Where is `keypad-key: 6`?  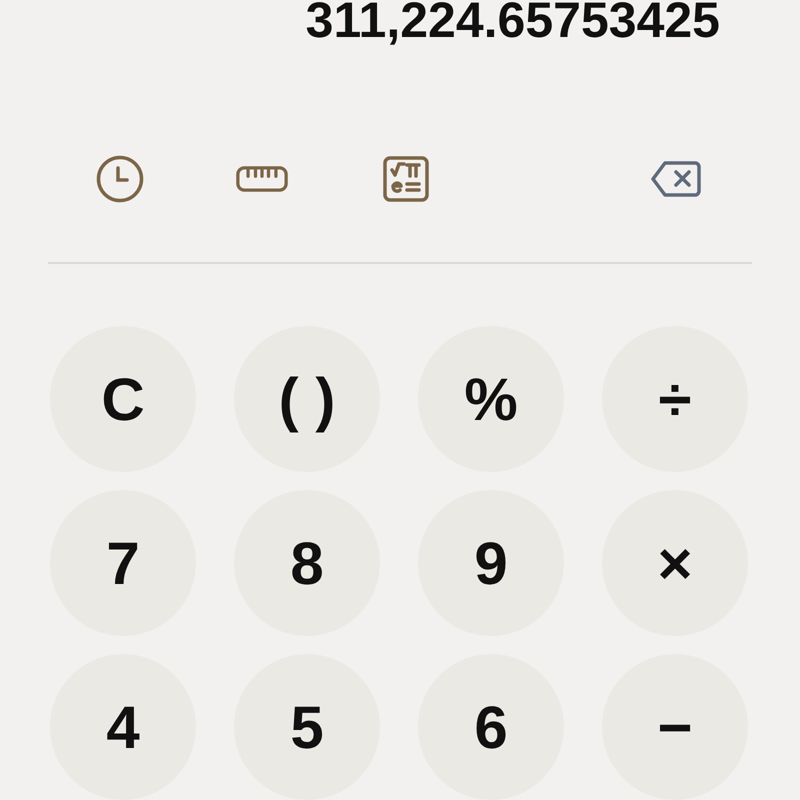 keypad-key: 6 is located at coordinates (491, 727).